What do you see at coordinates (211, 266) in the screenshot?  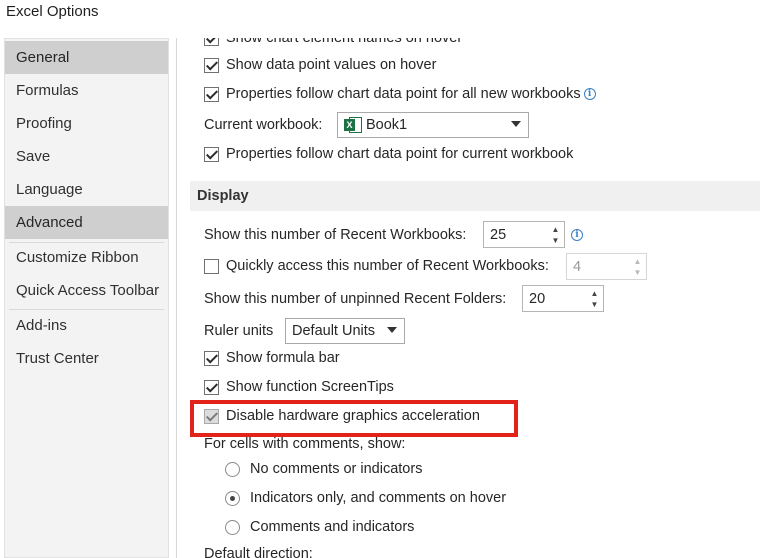 I see `quick-access-checkbox` at bounding box center [211, 266].